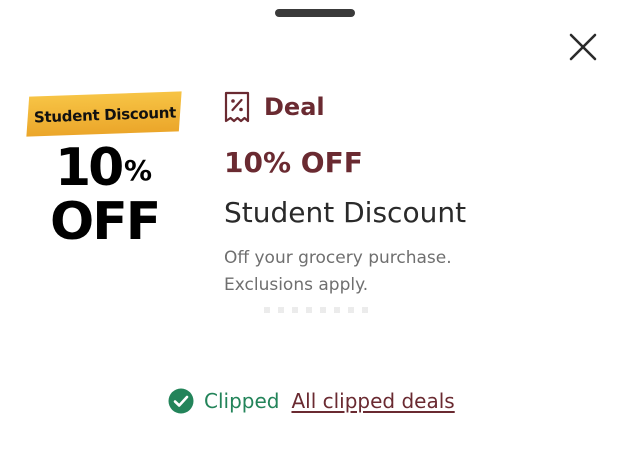 This screenshot has width=628, height=452. I want to click on faded-divider, so click(319, 310).